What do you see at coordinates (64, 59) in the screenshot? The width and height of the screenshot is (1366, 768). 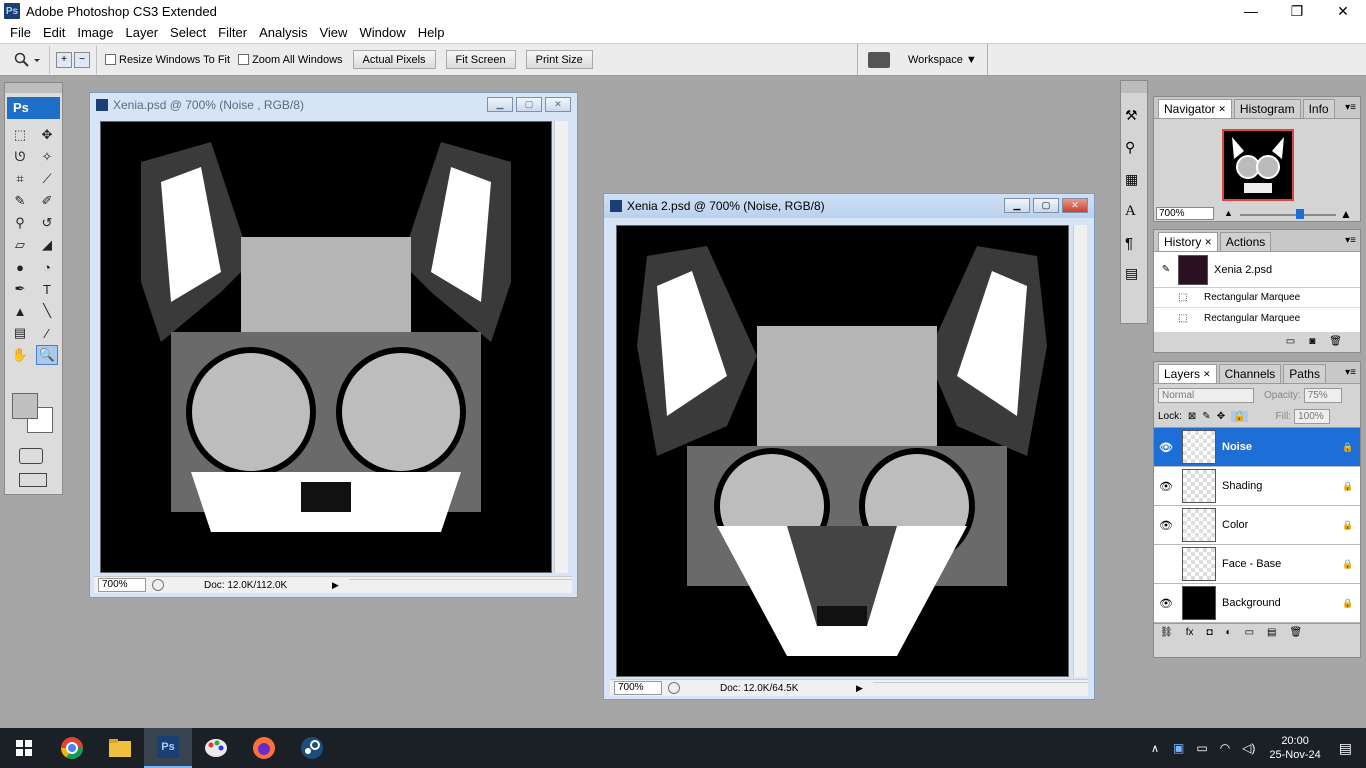 I see `zoom-in-icon: +` at bounding box center [64, 59].